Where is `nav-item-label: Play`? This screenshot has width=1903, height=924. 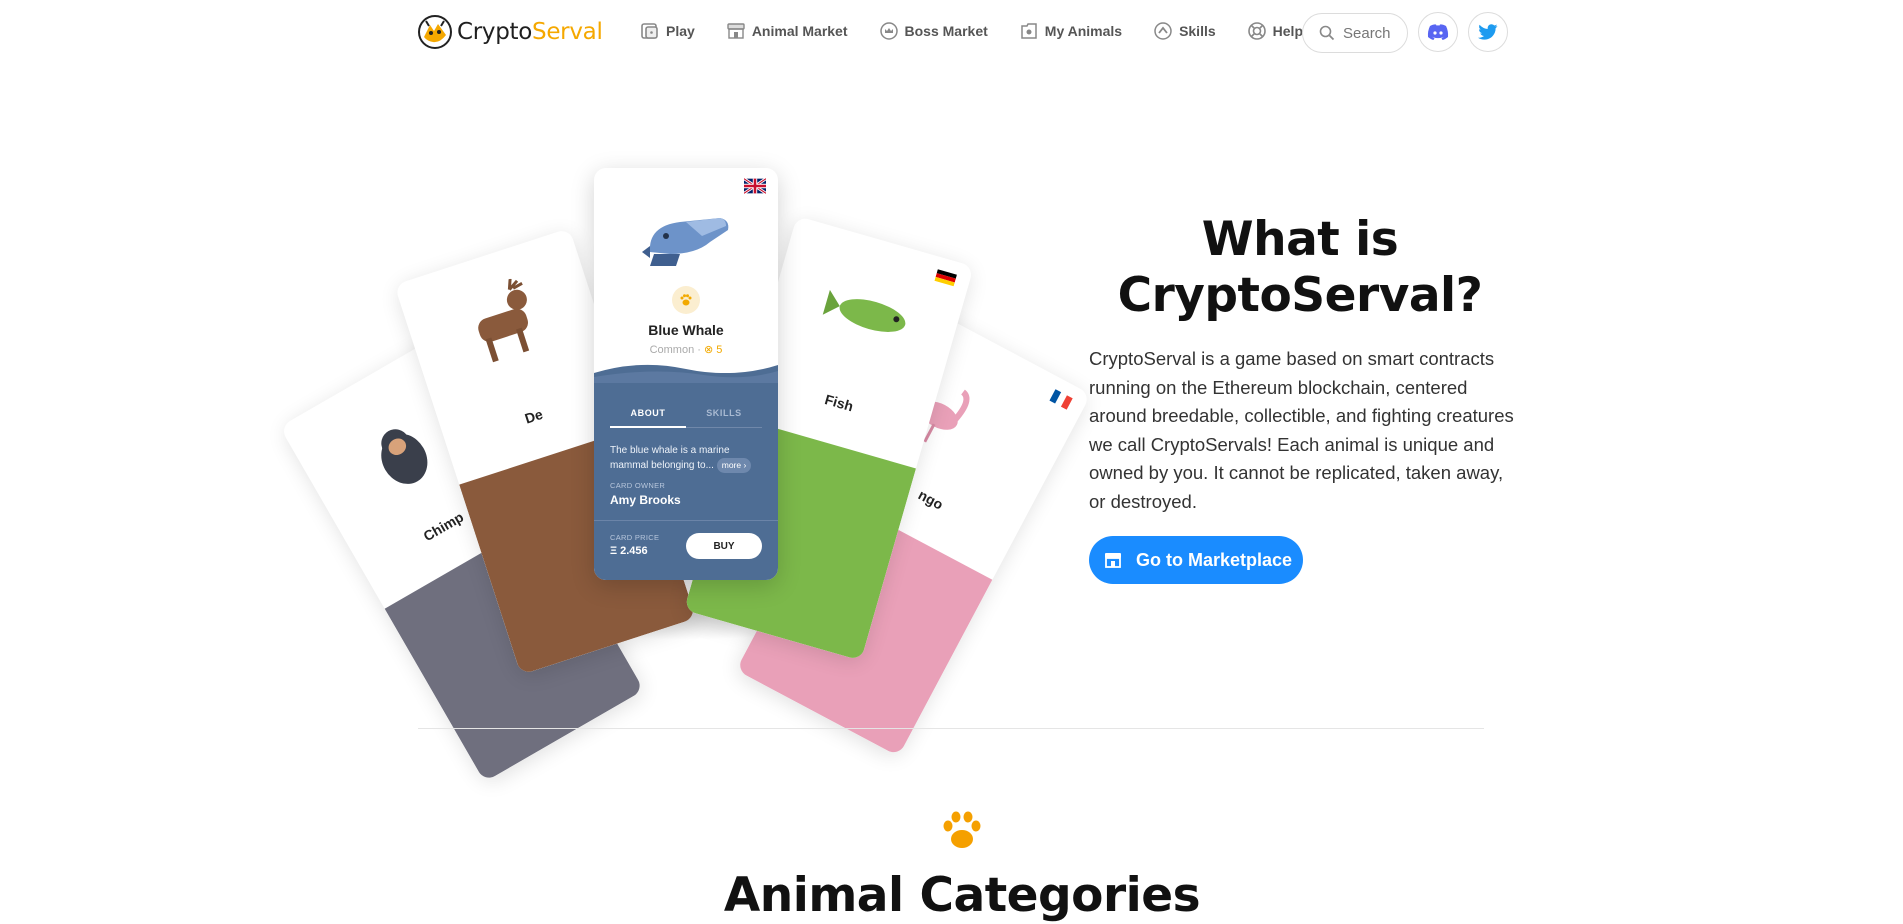 nav-item-label: Play is located at coordinates (680, 31).